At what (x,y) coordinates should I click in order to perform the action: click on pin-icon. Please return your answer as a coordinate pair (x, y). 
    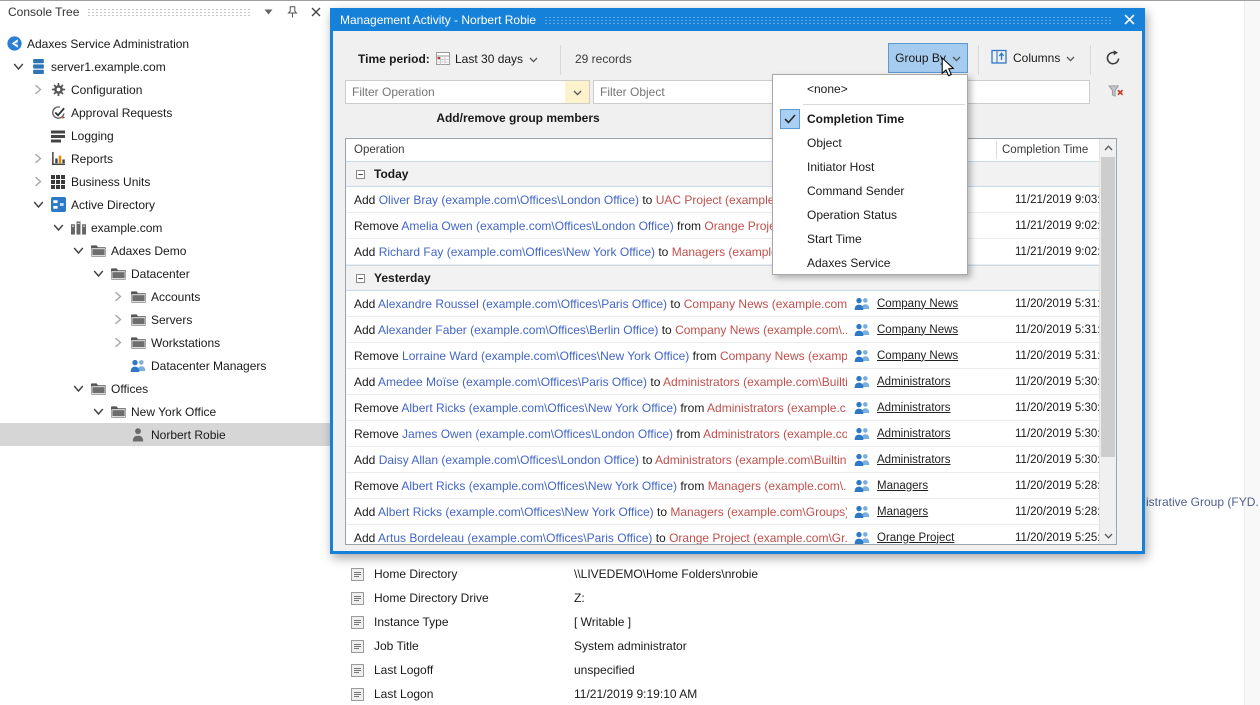
    Looking at the image, I should click on (292, 12).